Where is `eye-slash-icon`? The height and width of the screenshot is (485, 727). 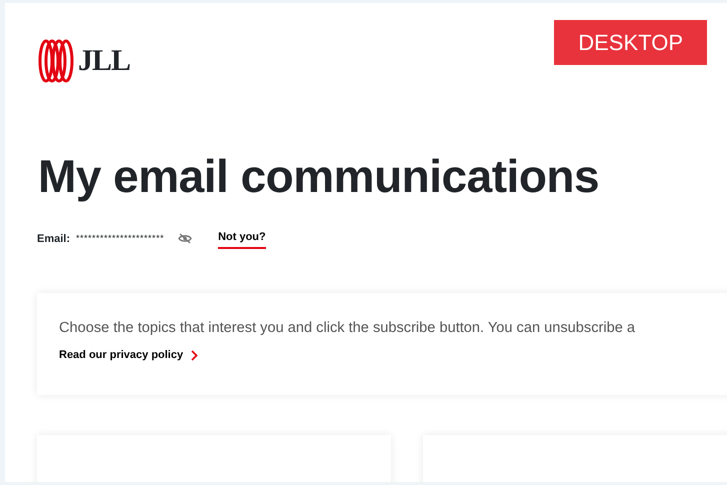 eye-slash-icon is located at coordinates (185, 238).